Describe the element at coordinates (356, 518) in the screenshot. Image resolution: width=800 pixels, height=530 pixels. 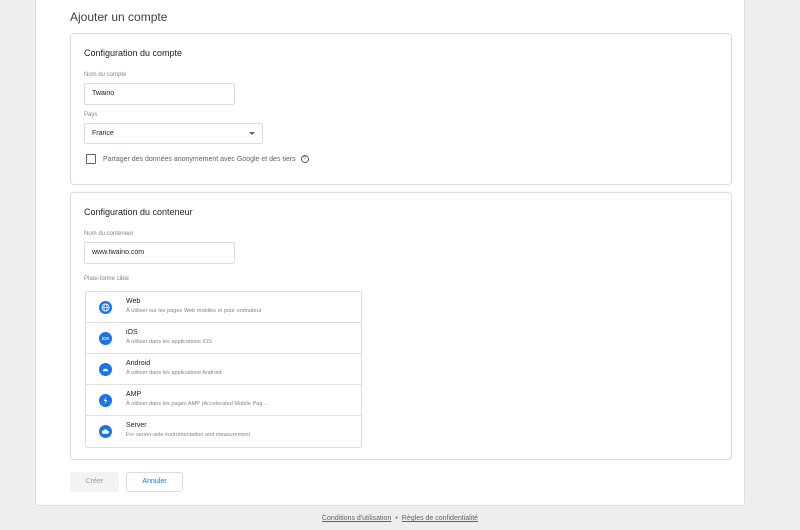
I see `terms-link: Conditions d'utilisation` at that location.